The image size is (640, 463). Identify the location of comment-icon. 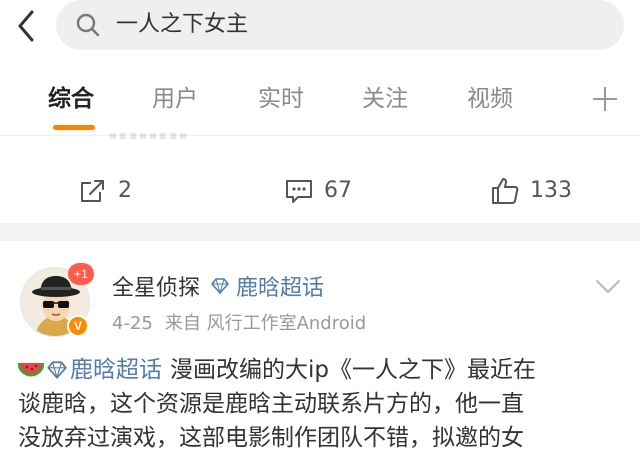
(299, 191).